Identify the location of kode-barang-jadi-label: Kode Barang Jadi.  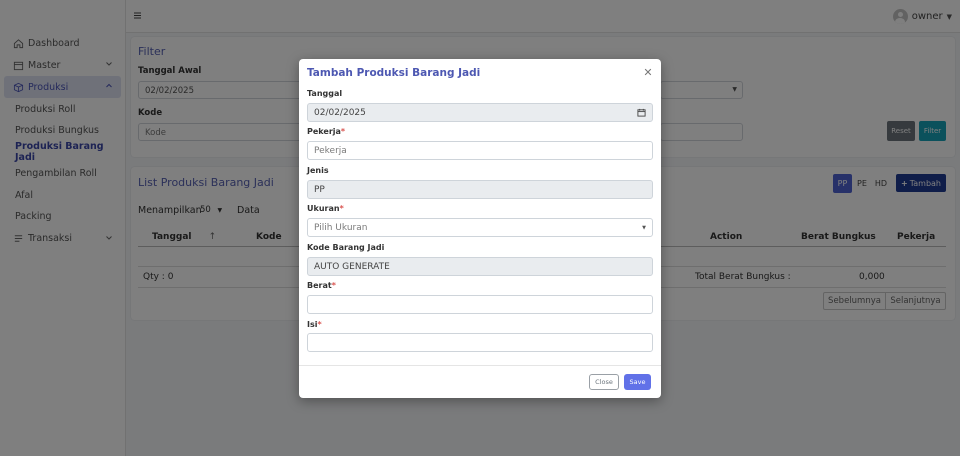
(346, 247).